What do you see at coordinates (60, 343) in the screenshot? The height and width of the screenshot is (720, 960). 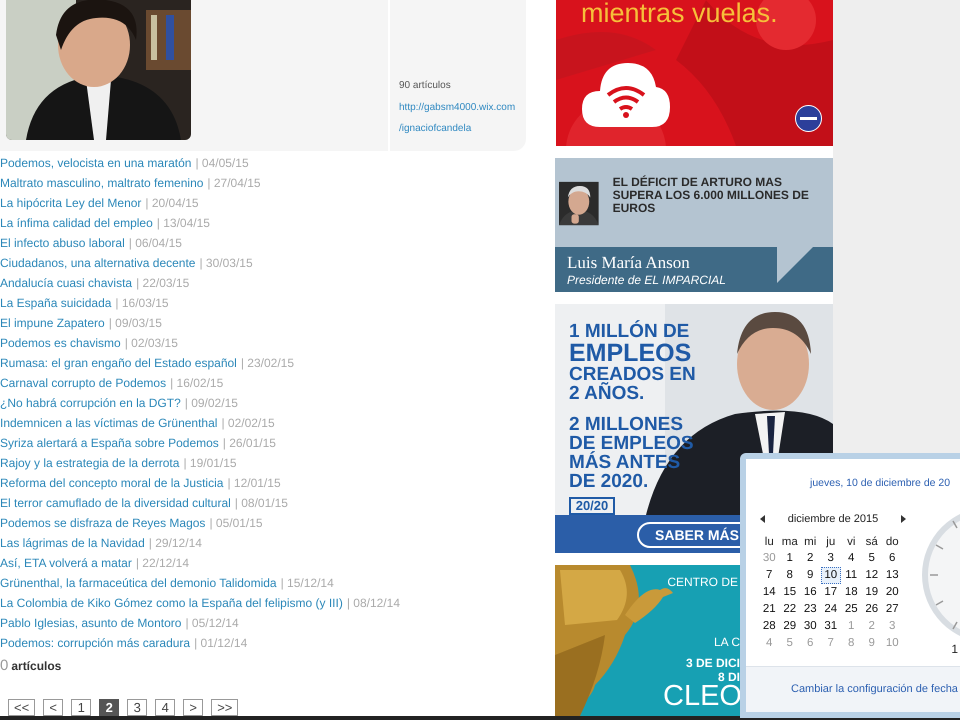 I see `article-link: Podemos es chavismo` at bounding box center [60, 343].